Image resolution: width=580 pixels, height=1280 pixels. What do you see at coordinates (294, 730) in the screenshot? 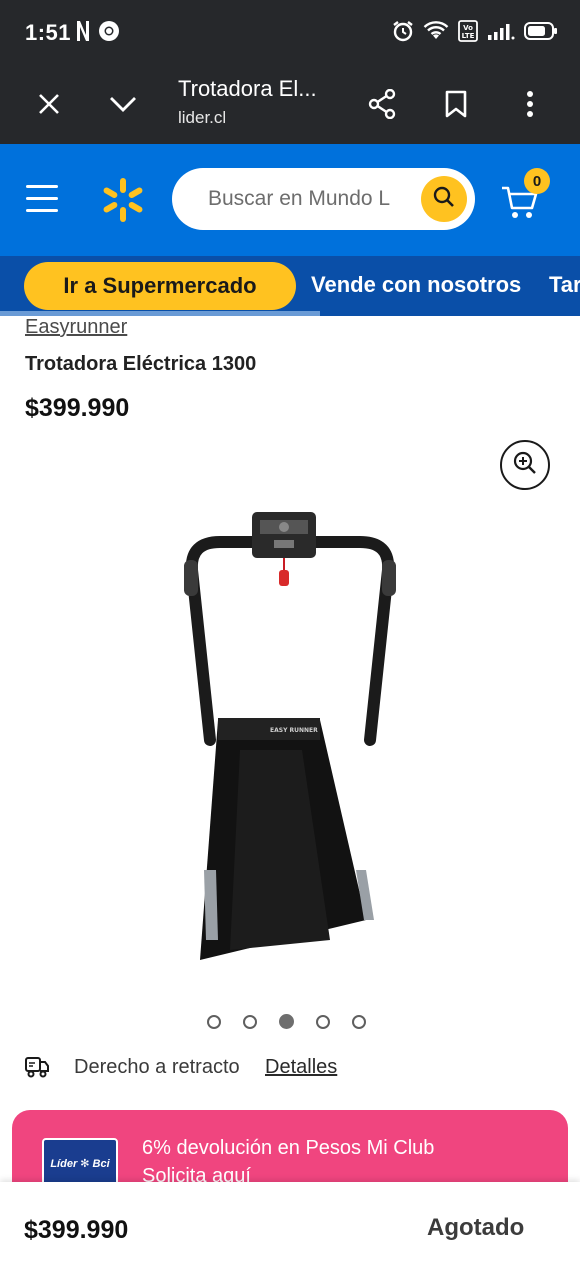
I see `product-image-label: EASY RUNNER` at bounding box center [294, 730].